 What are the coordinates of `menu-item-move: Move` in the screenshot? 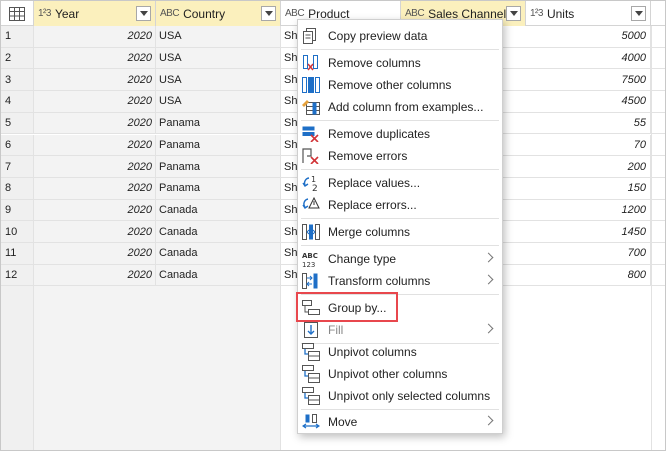 It's located at (400, 422).